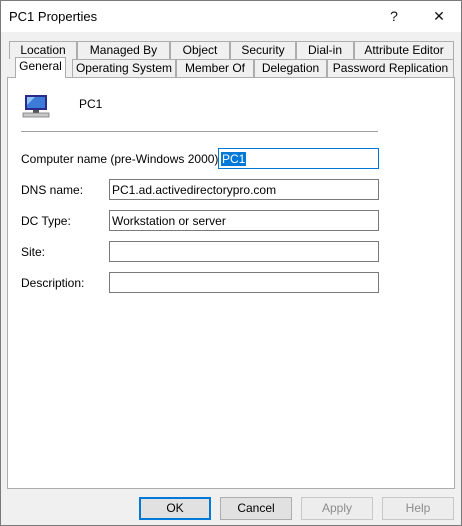  What do you see at coordinates (256, 508) in the screenshot?
I see `cancel-button: Cancel` at bounding box center [256, 508].